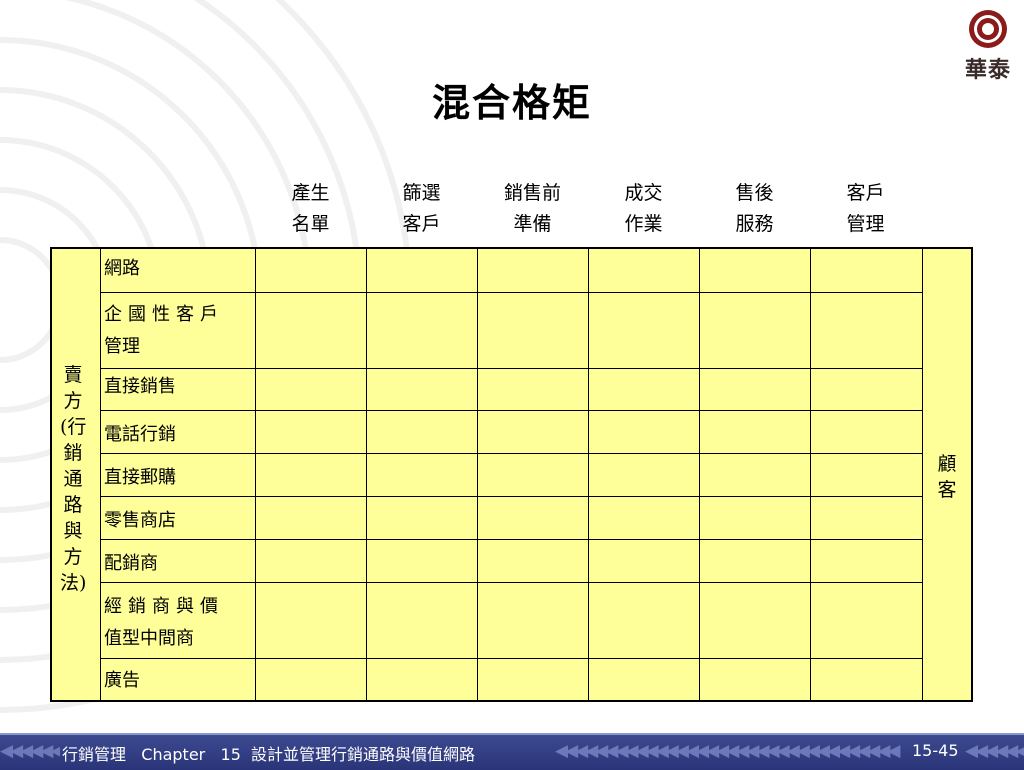 This screenshot has width=1024, height=770. Describe the element at coordinates (935, 750) in the screenshot. I see `page-number: 15-45` at that location.